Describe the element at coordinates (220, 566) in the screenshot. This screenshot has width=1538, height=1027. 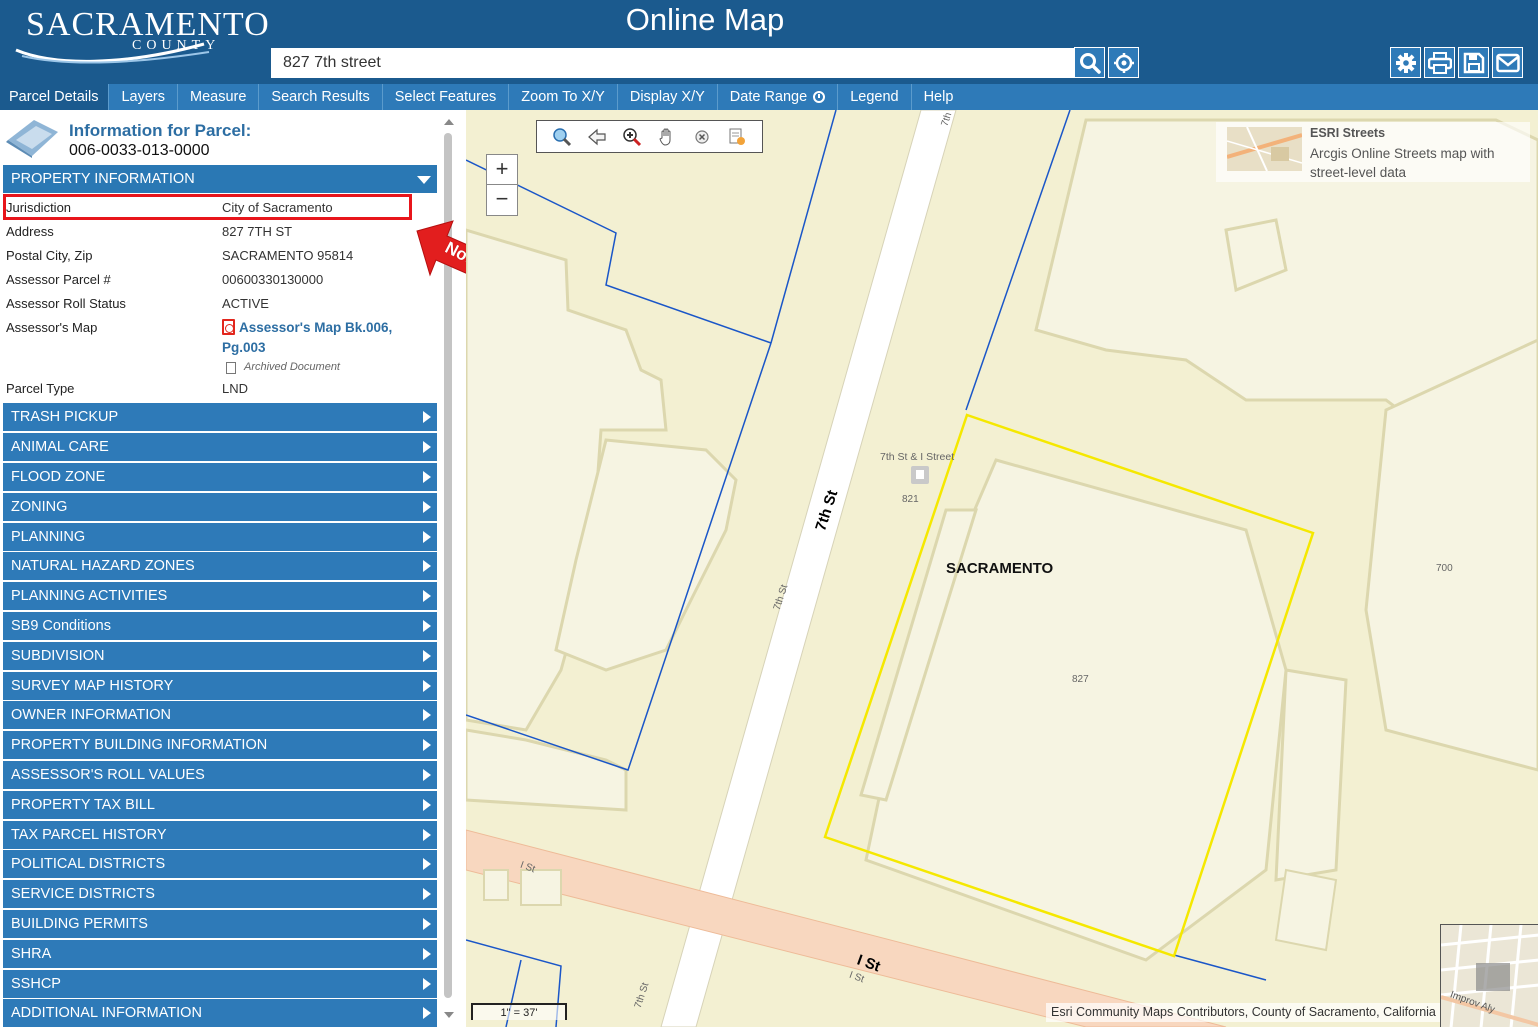
I see `section-natural-hazard-zones: NATURAL HAZARD ZONES` at that location.